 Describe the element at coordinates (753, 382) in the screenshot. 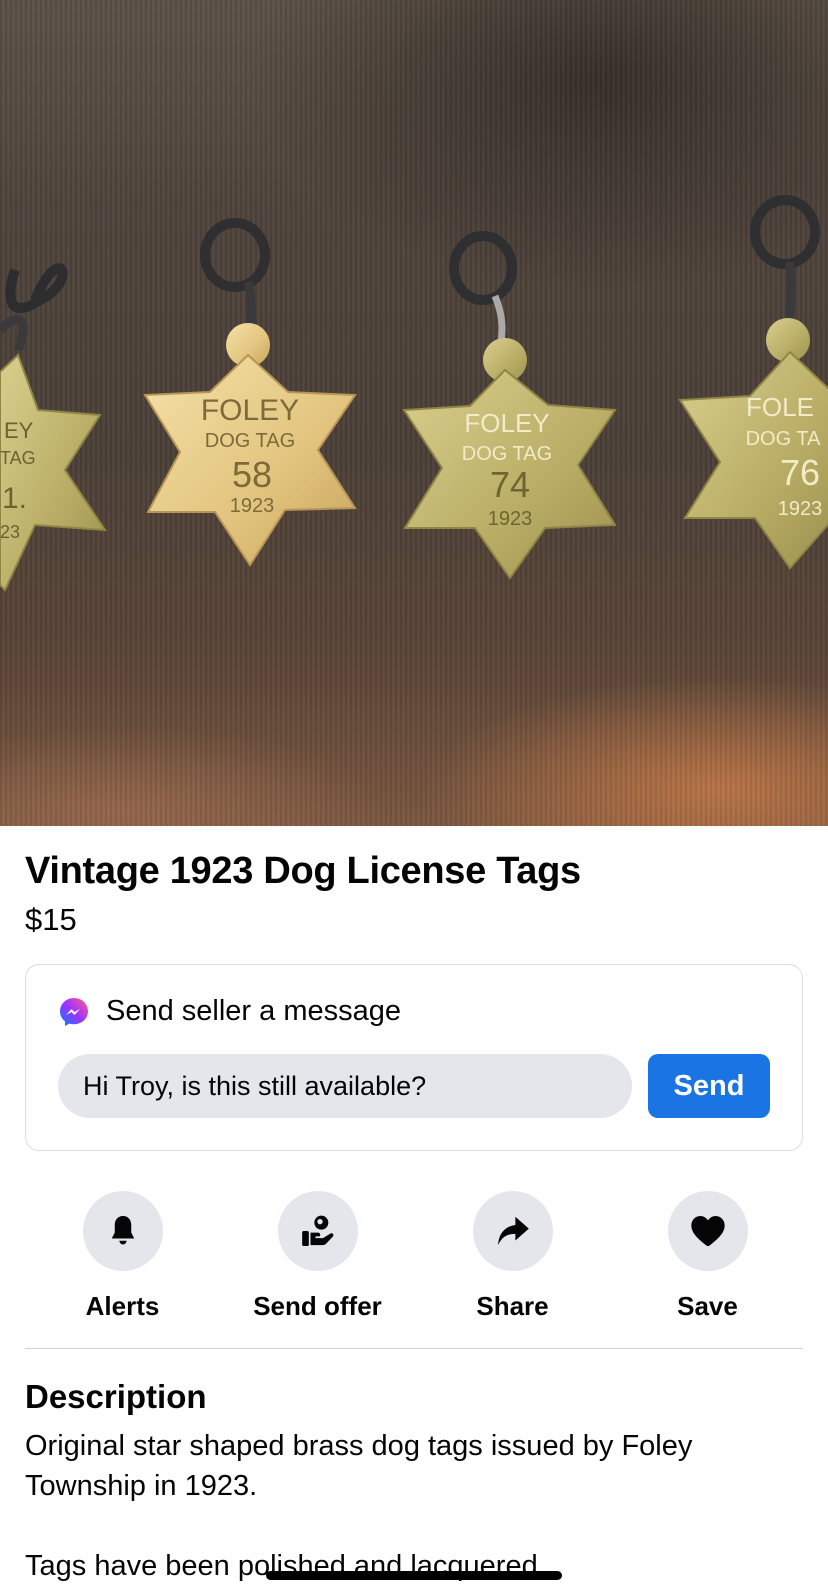

I see `dog-tag-4: FOLE DOG TA 76 1923` at that location.